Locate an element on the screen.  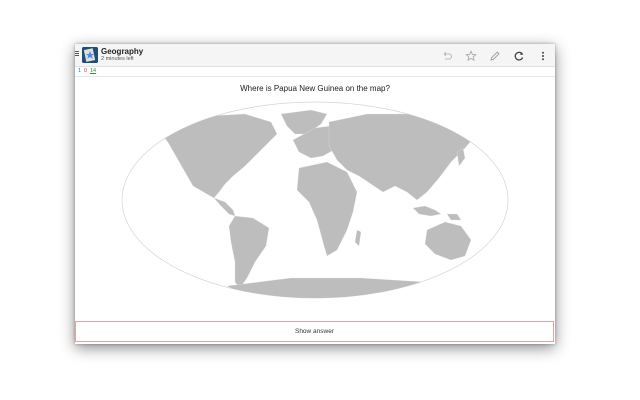
toolbar: Geography 2 minutes left is located at coordinates (315, 55).